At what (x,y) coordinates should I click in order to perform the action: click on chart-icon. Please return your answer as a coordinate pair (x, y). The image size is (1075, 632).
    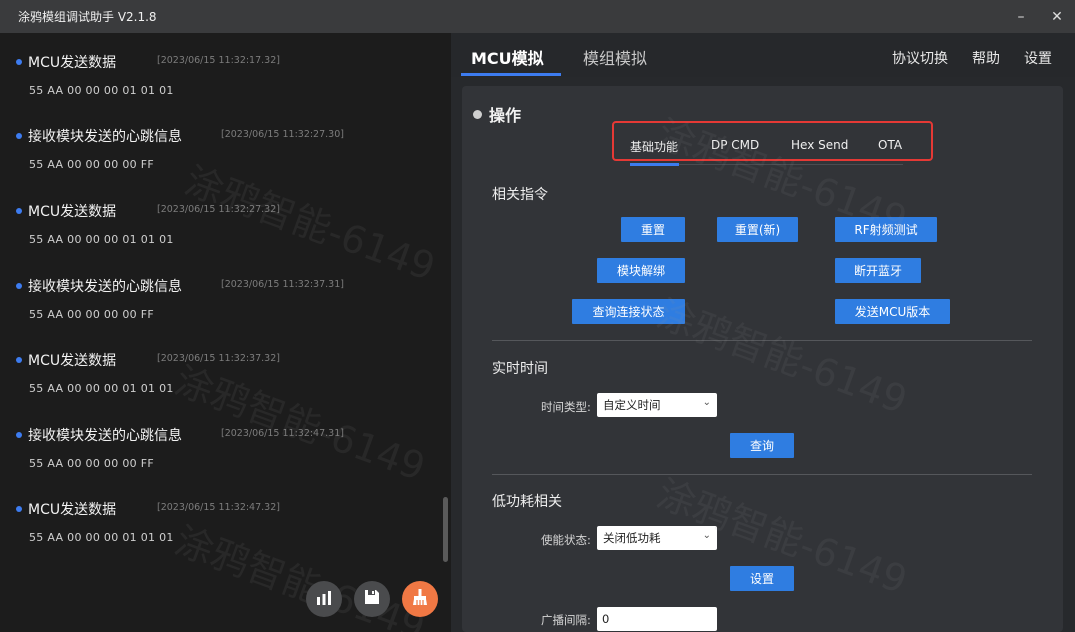
    Looking at the image, I should click on (324, 599).